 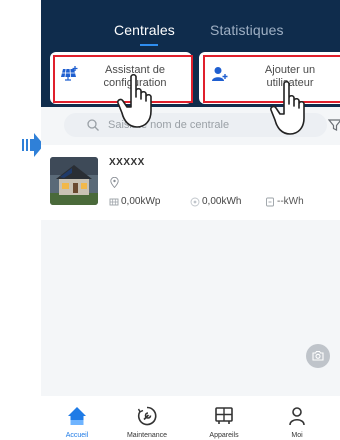 I want to click on bottom-navigation: Accueil Maintenance Appareils Moi, so click(x=190, y=418).